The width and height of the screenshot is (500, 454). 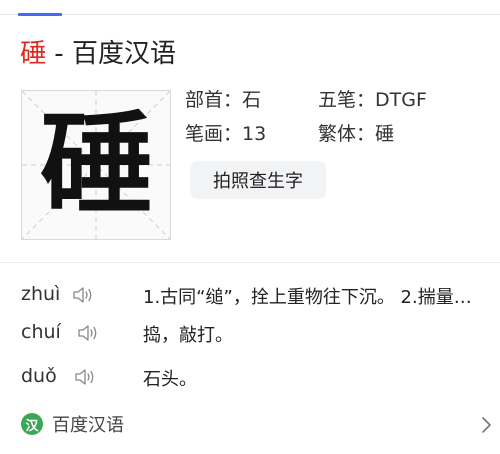 I want to click on character-glyph: 硾, so click(x=96, y=164).